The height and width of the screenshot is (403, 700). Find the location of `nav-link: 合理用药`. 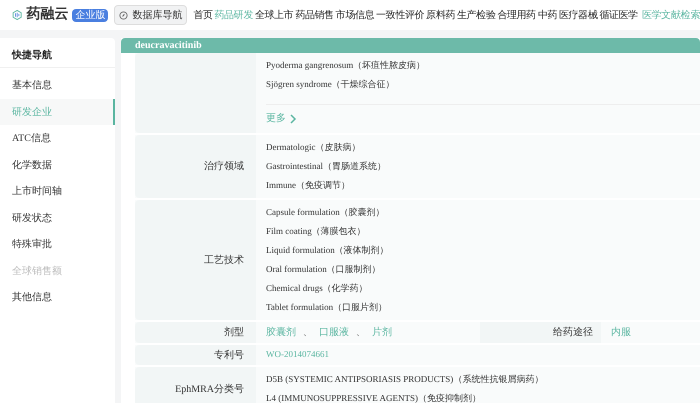

nav-link: 合理用药 is located at coordinates (516, 15).